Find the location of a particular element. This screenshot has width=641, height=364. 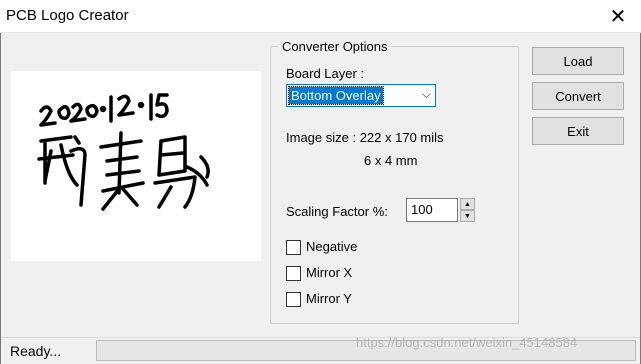

close-icon: ✕ is located at coordinates (618, 16).